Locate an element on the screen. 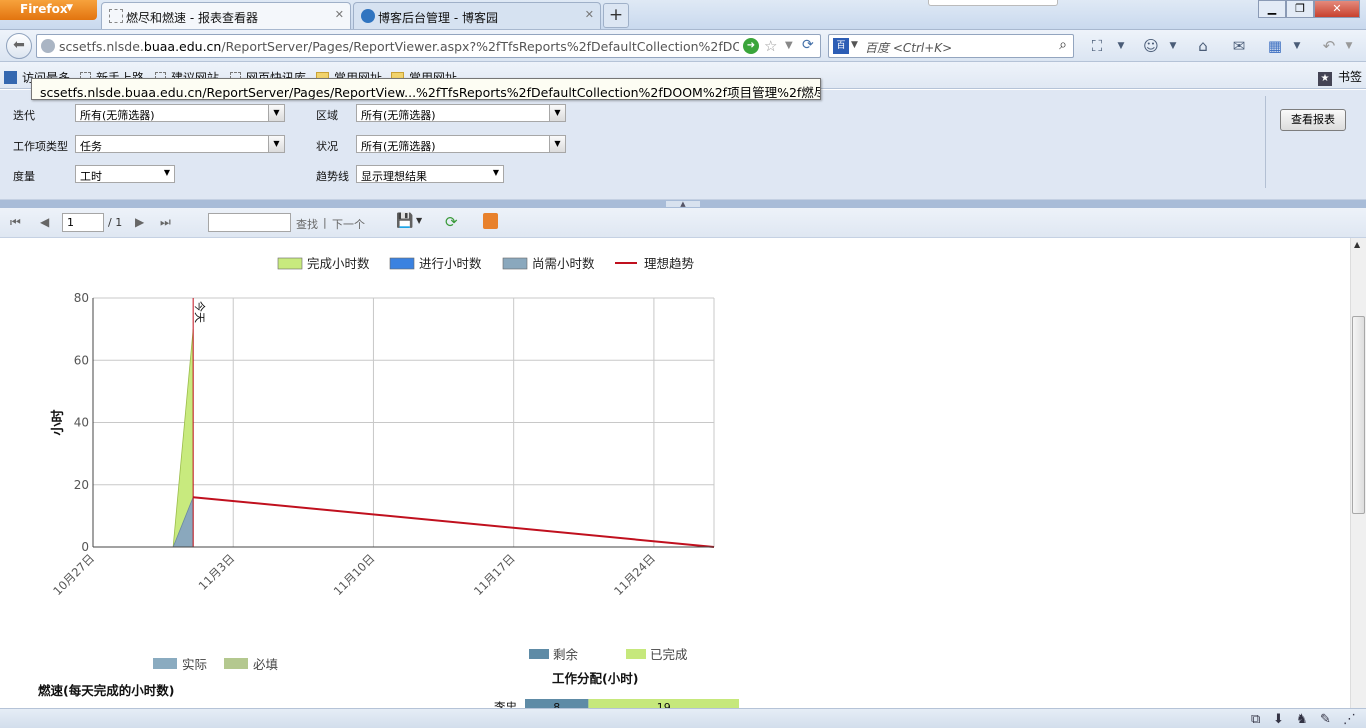  find-input is located at coordinates (249, 222).